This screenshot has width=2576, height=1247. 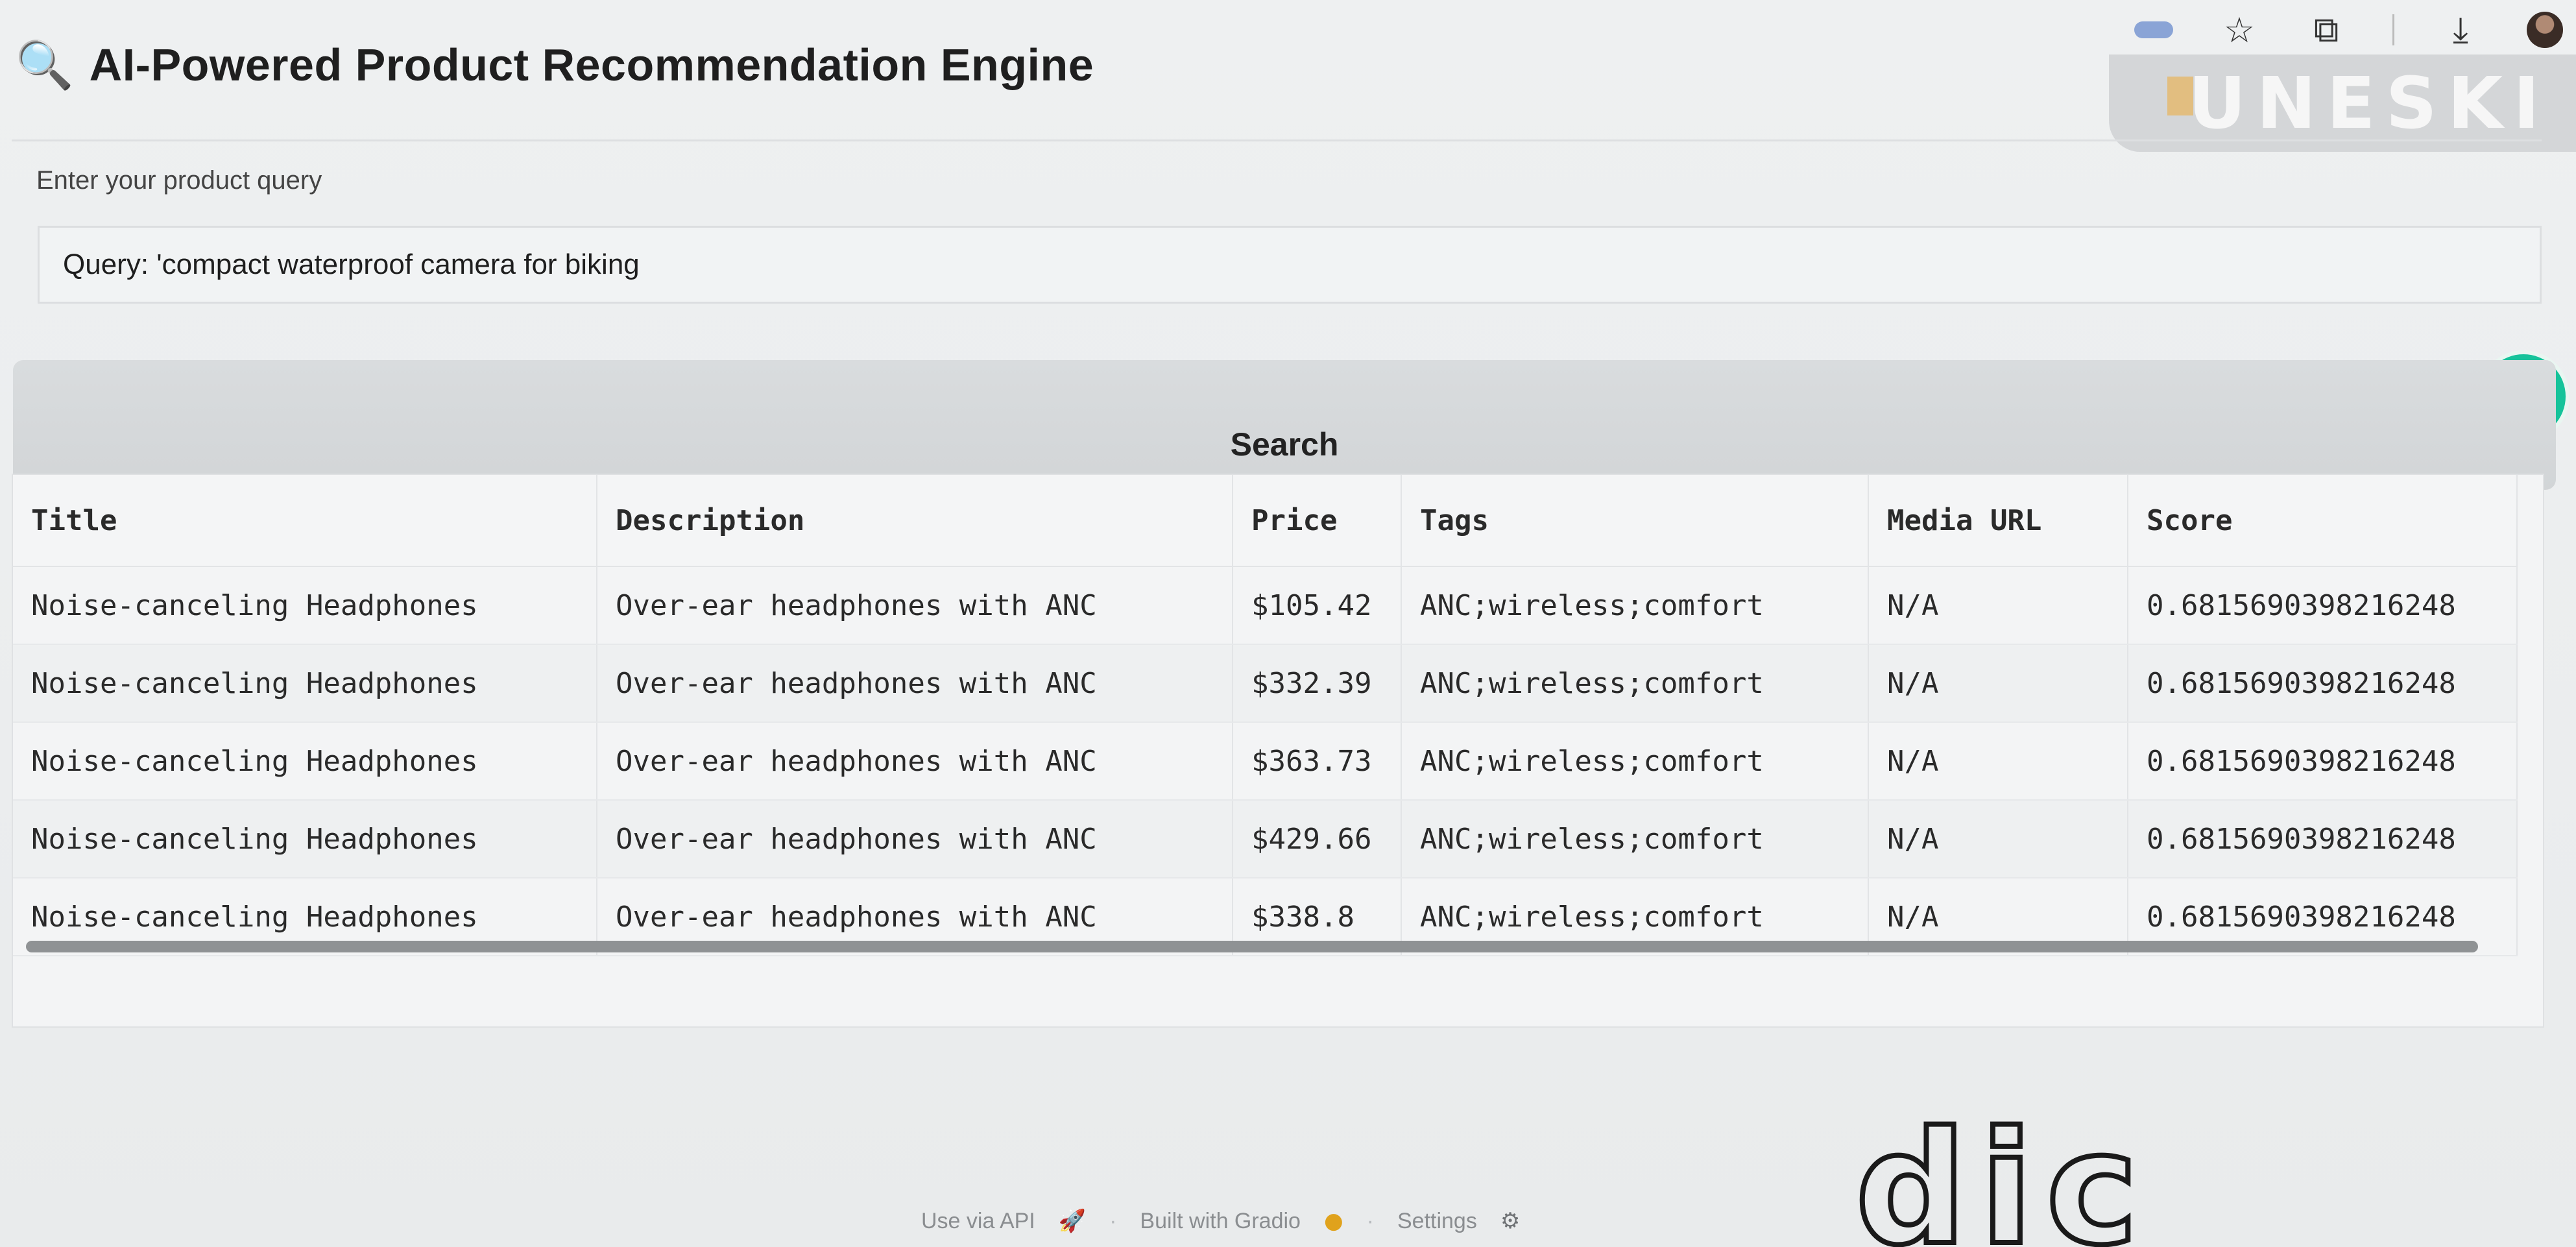 I want to click on rocket-icon: 🚀, so click(x=1072, y=1221).